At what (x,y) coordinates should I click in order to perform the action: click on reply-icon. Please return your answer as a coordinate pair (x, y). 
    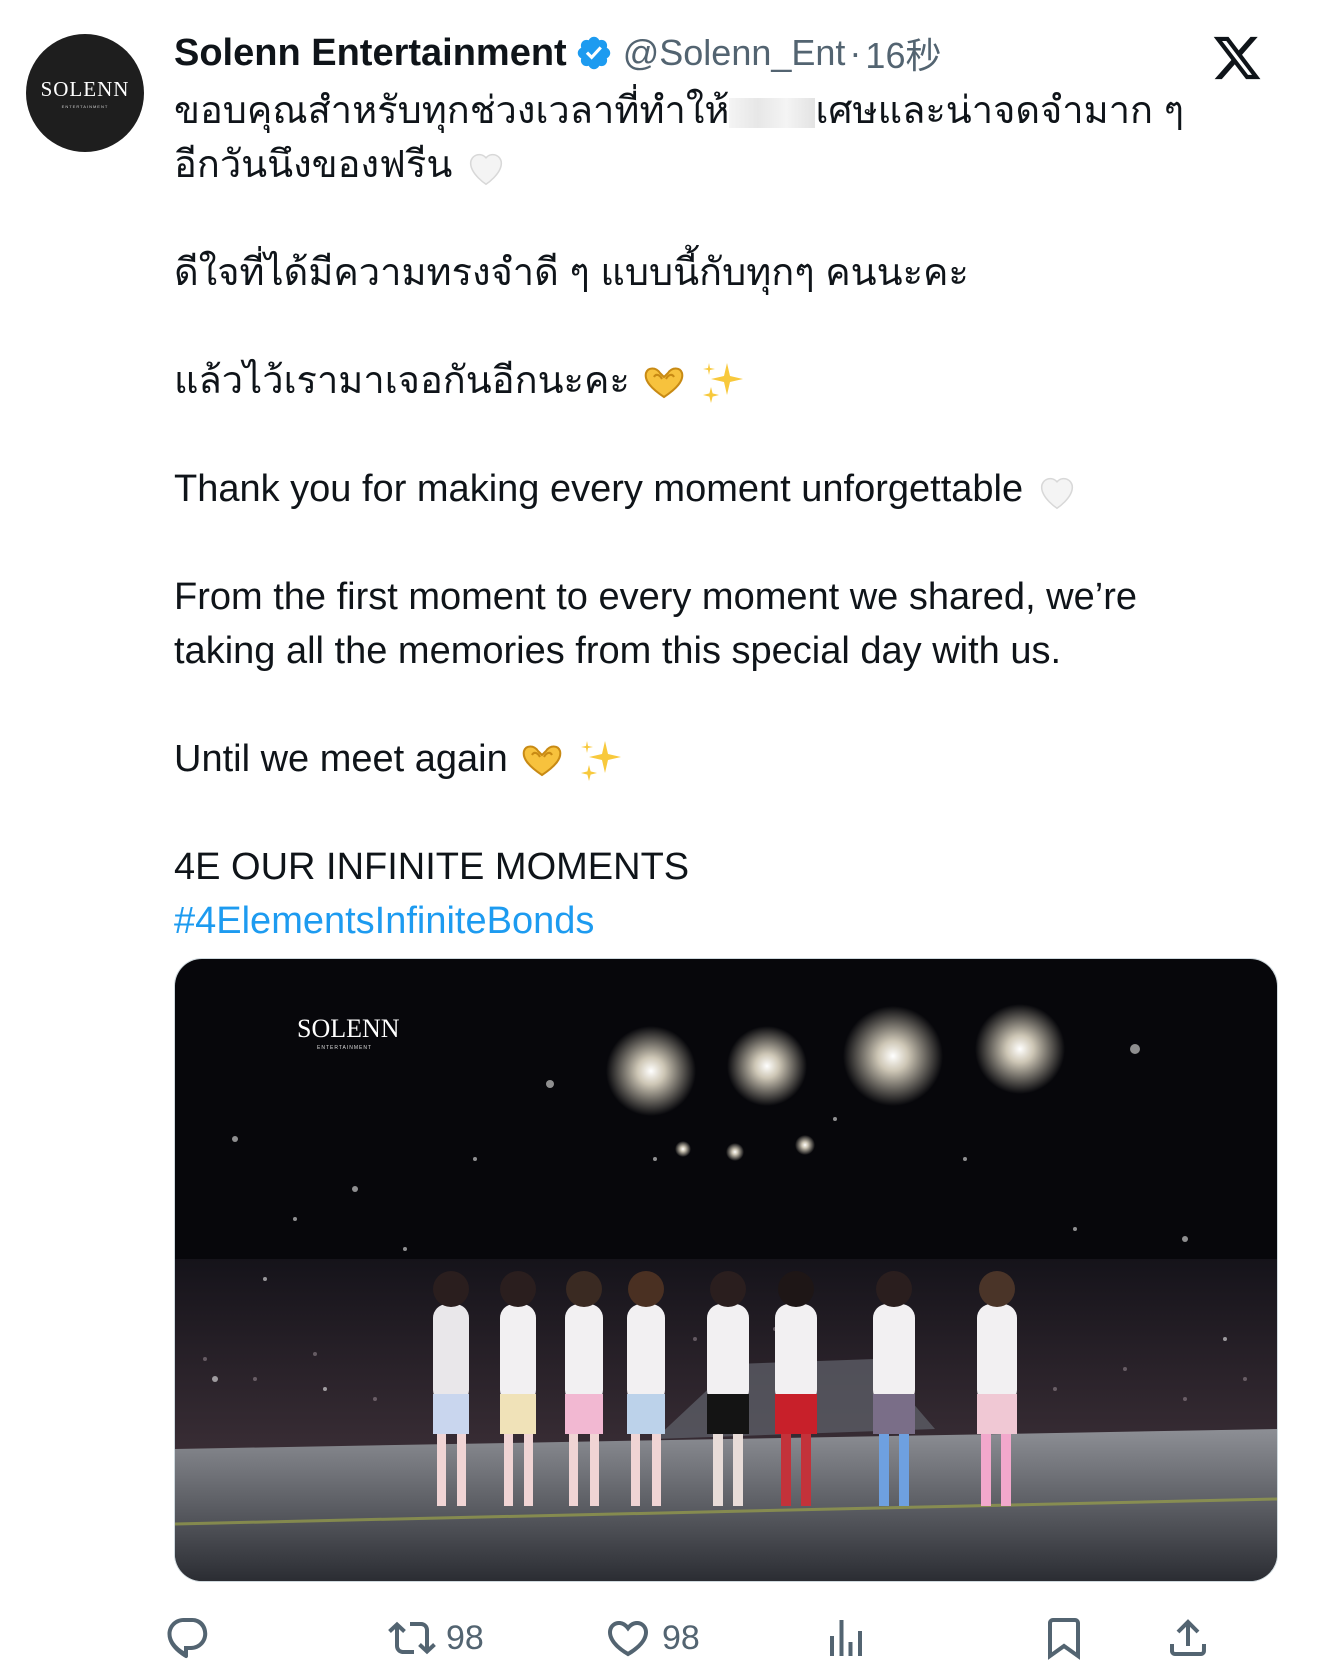
    Looking at the image, I should click on (187, 1638).